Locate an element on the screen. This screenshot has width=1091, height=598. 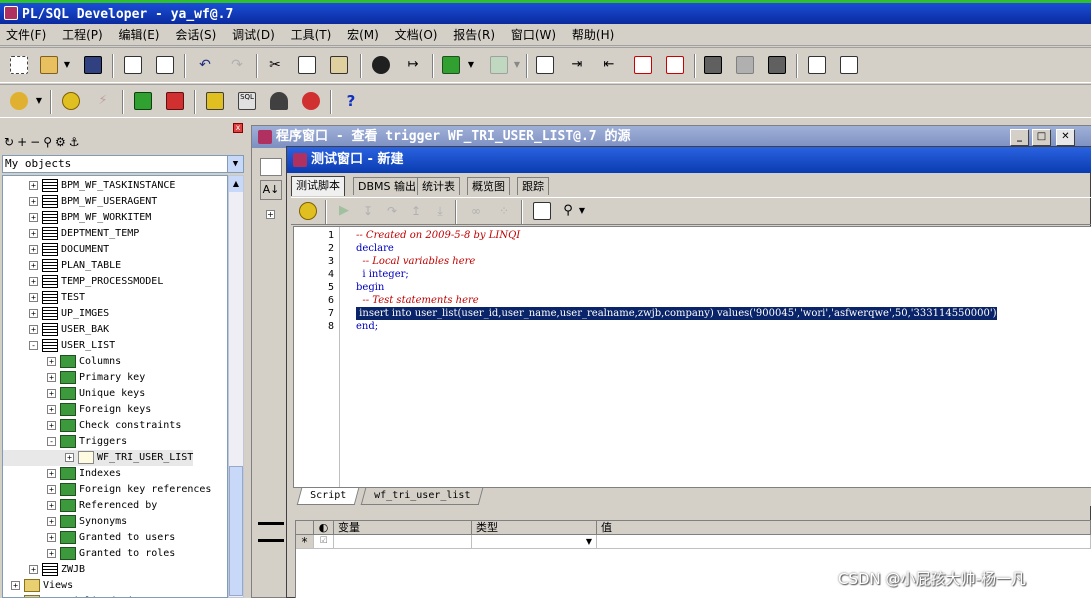
output-window-icon is located at coordinates (542, 211).